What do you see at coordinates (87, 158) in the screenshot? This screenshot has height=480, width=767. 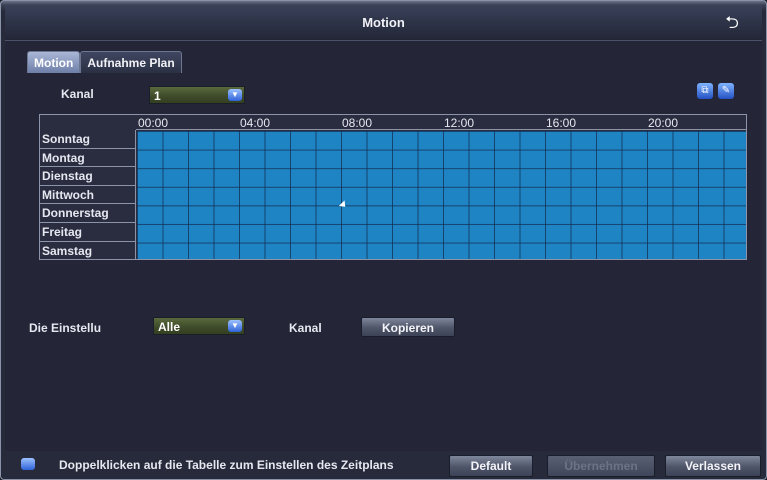 I see `day-row-monday: Montag` at bounding box center [87, 158].